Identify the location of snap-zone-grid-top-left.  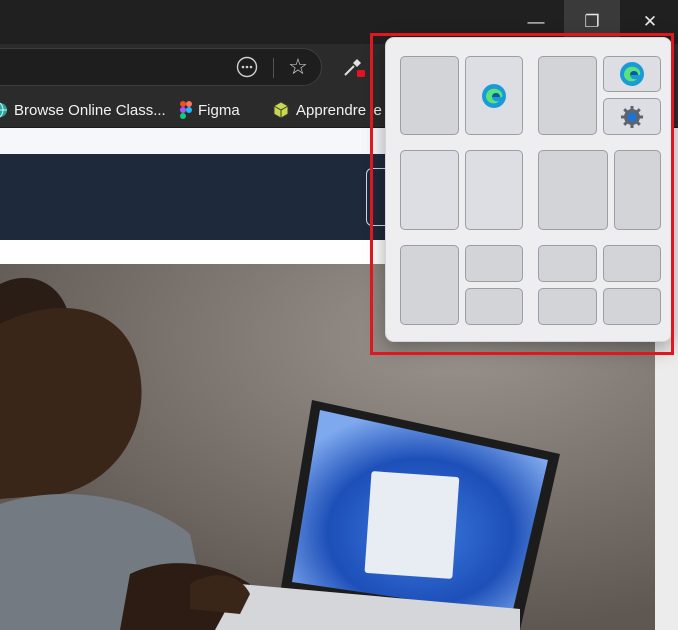
(567, 263).